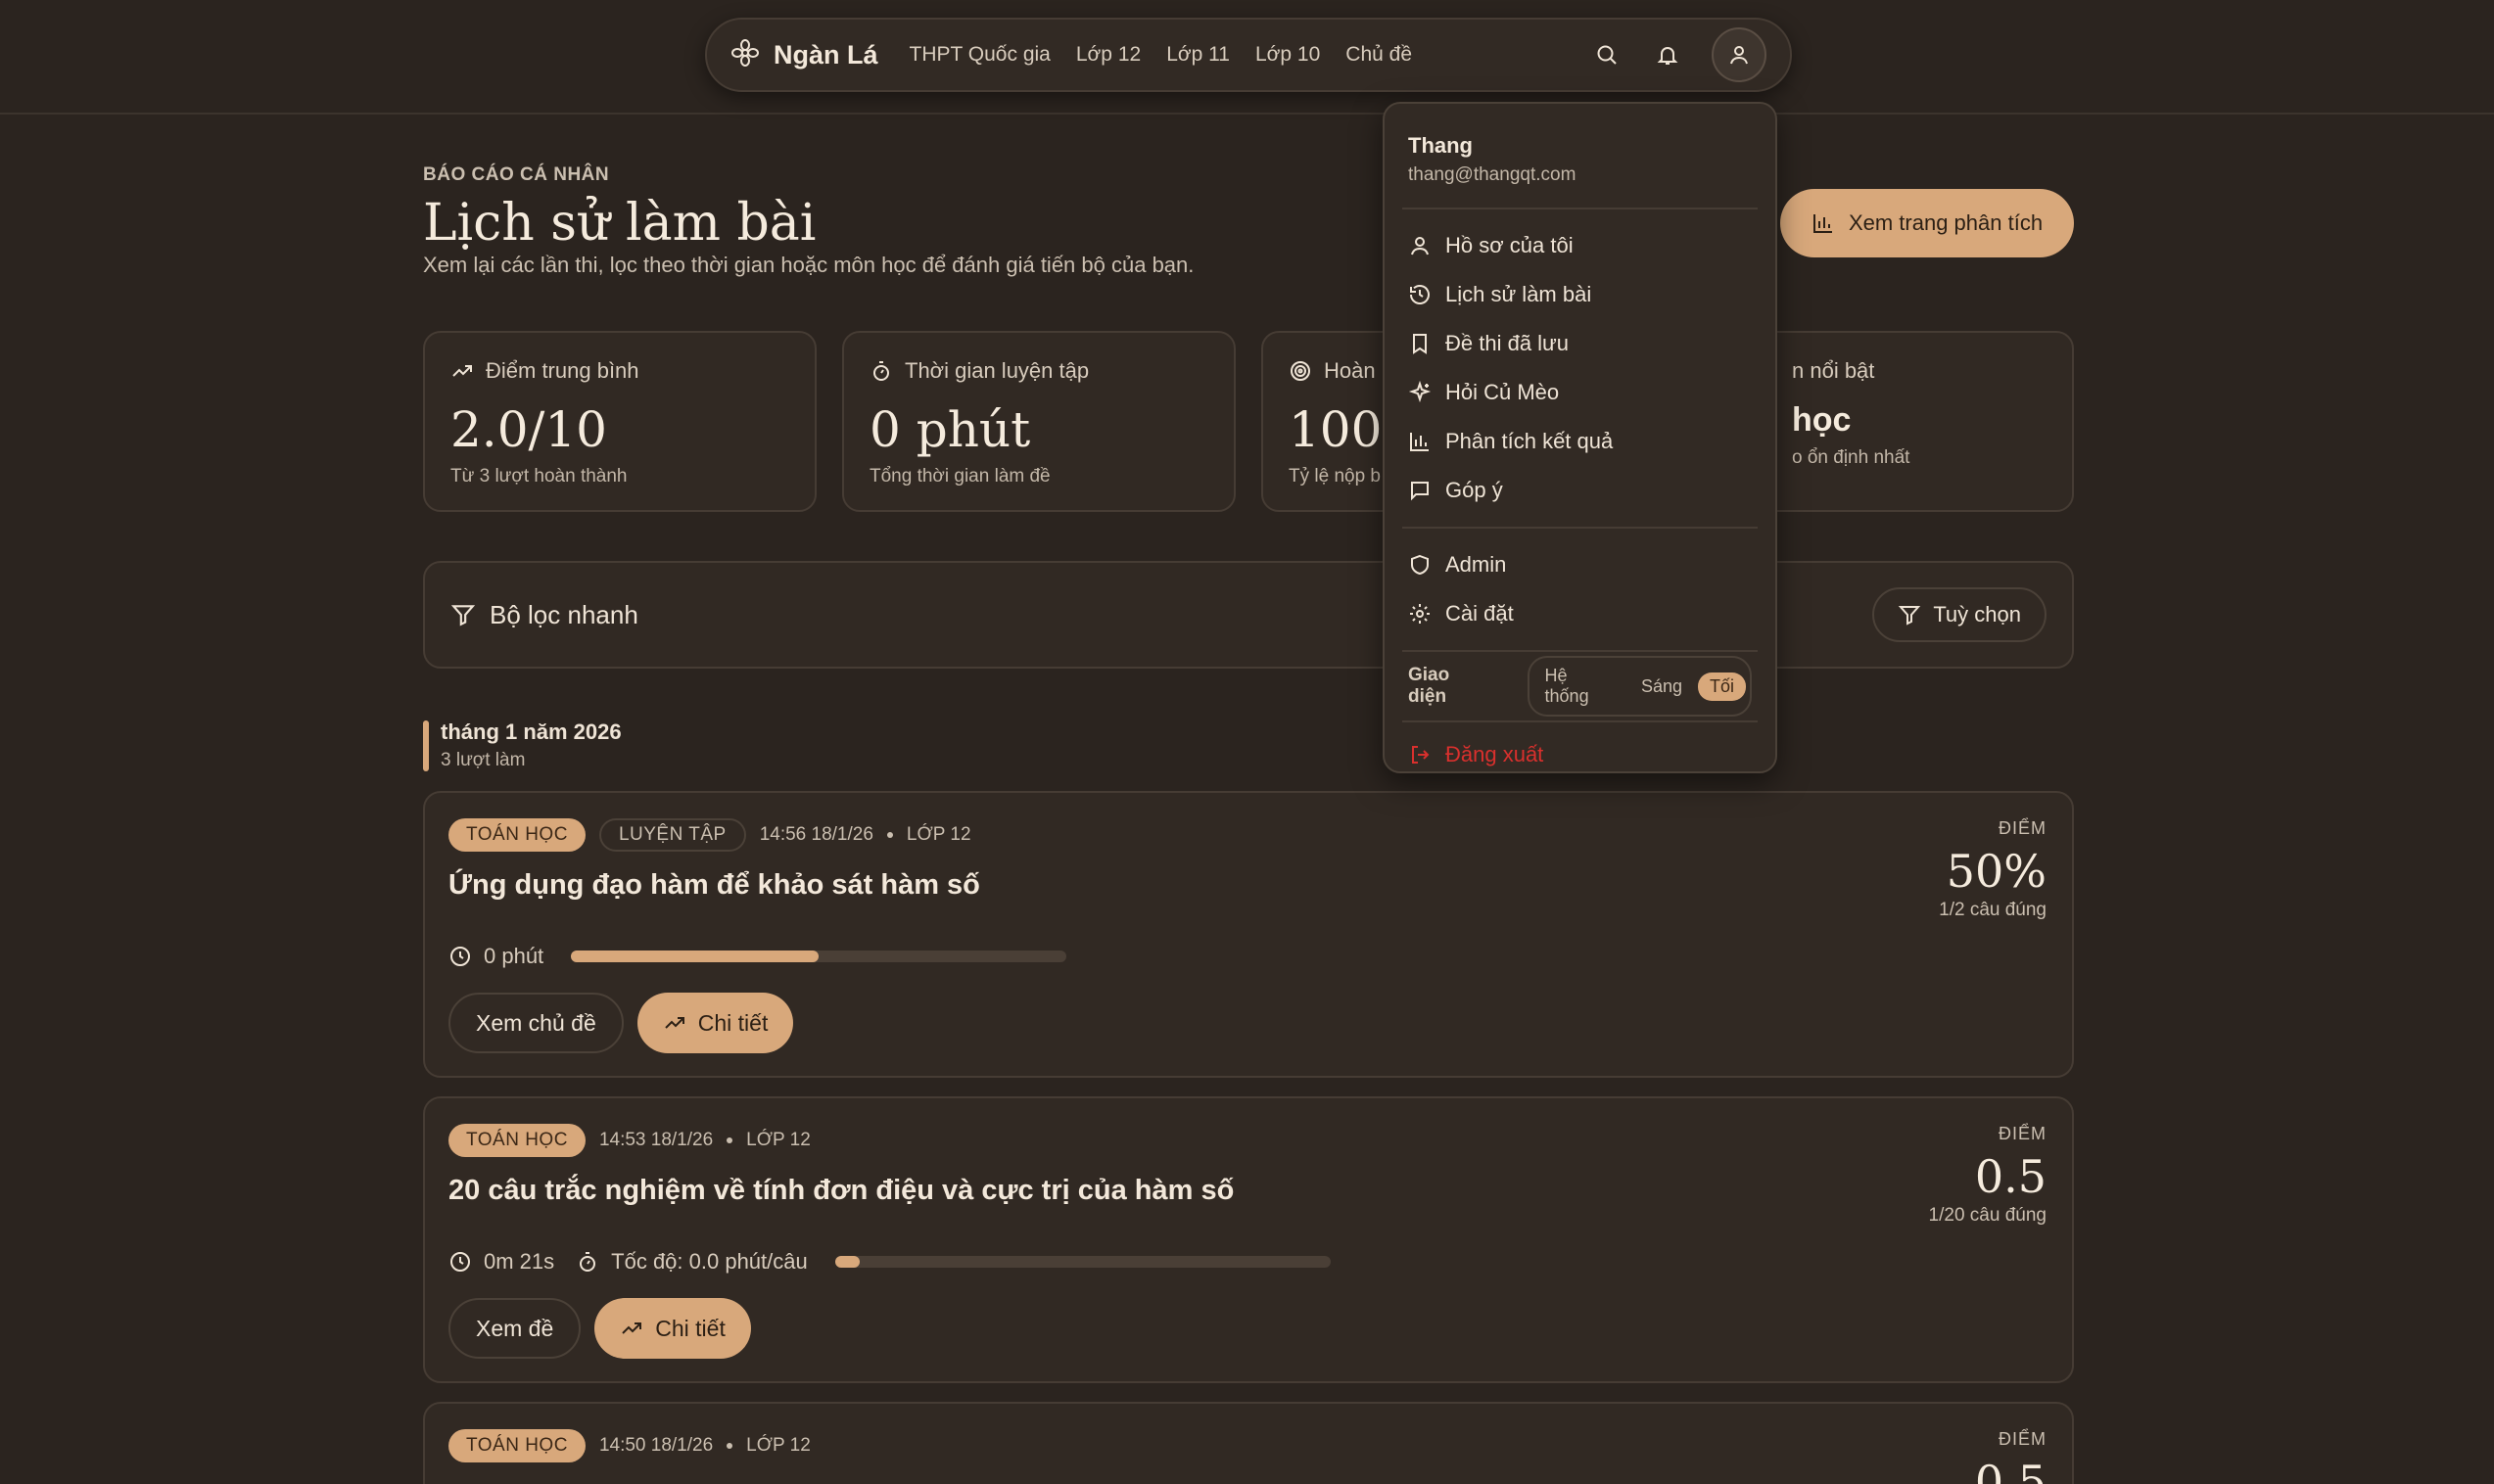 The image size is (2494, 1484). What do you see at coordinates (1420, 565) in the screenshot?
I see `shield-icon` at bounding box center [1420, 565].